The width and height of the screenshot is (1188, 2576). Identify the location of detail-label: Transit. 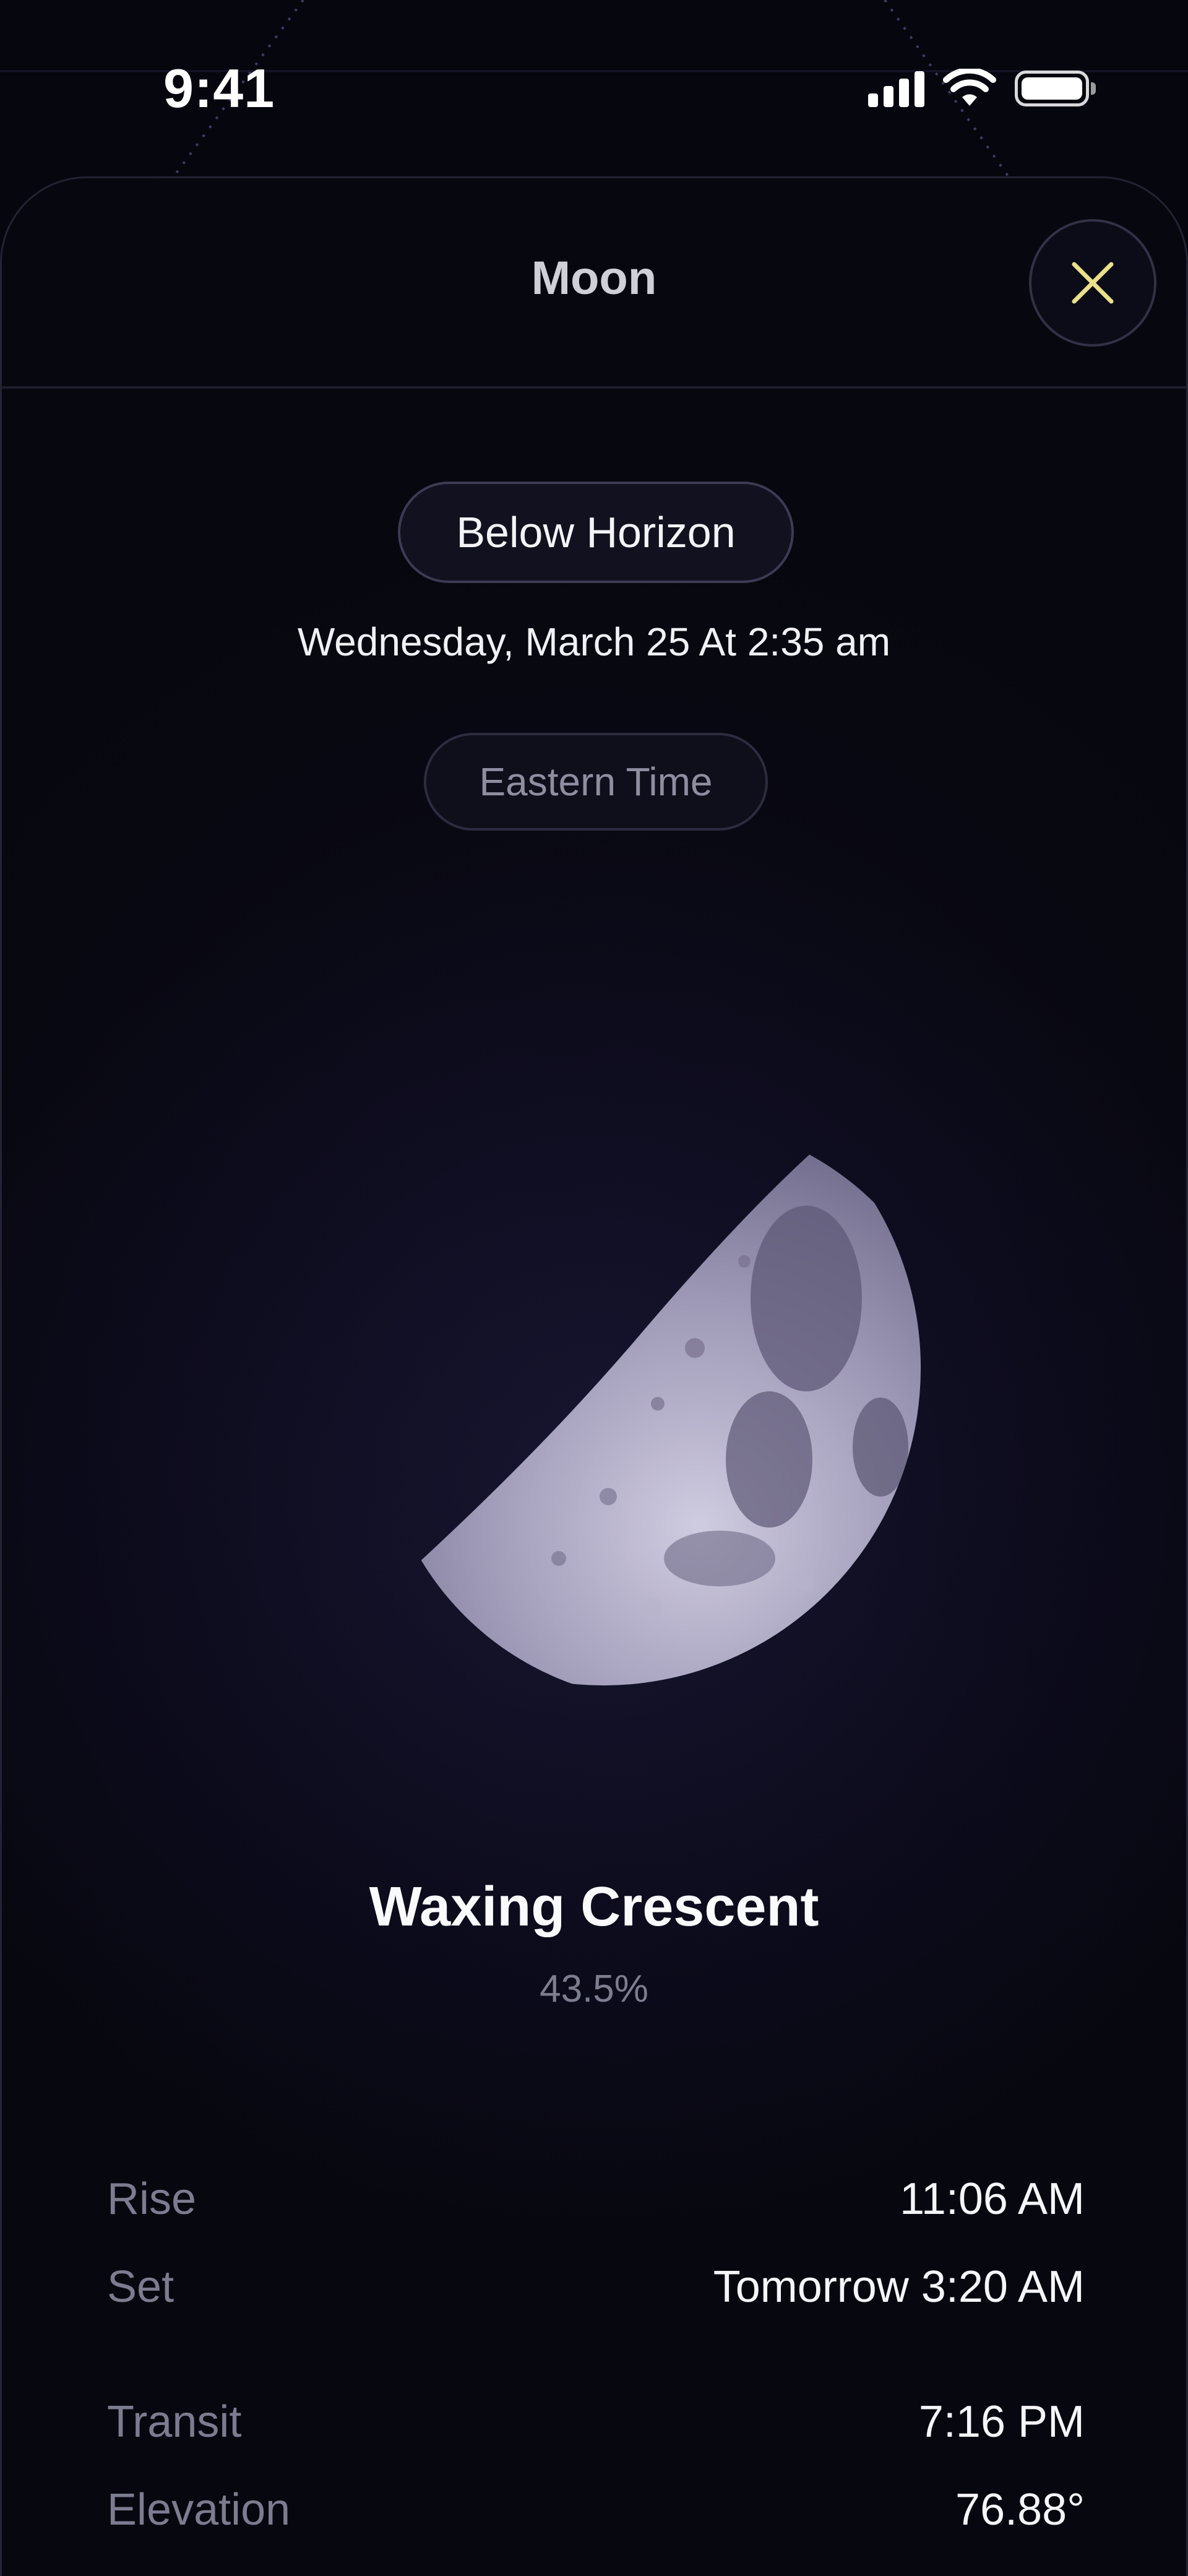
(174, 2422).